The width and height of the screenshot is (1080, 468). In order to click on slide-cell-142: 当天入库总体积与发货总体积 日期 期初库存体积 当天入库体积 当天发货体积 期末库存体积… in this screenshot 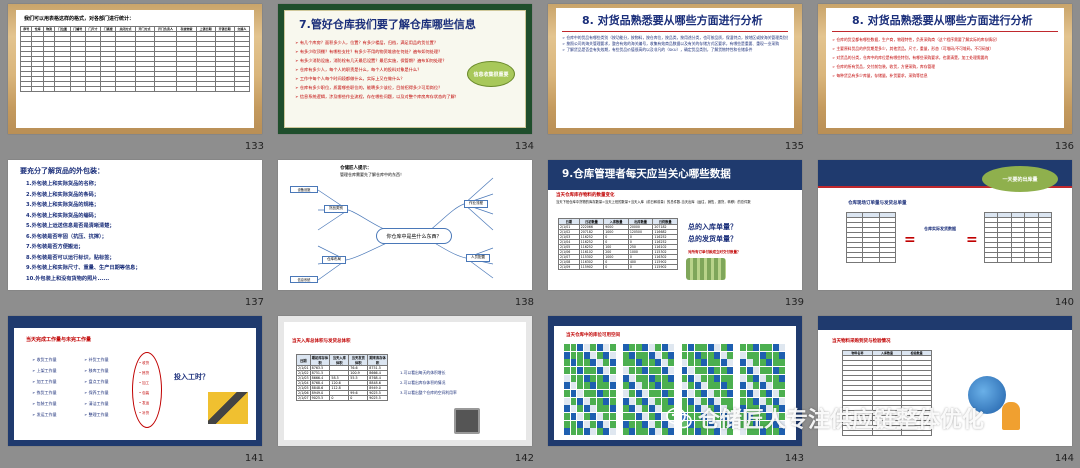, I will do `click(405, 390)`.